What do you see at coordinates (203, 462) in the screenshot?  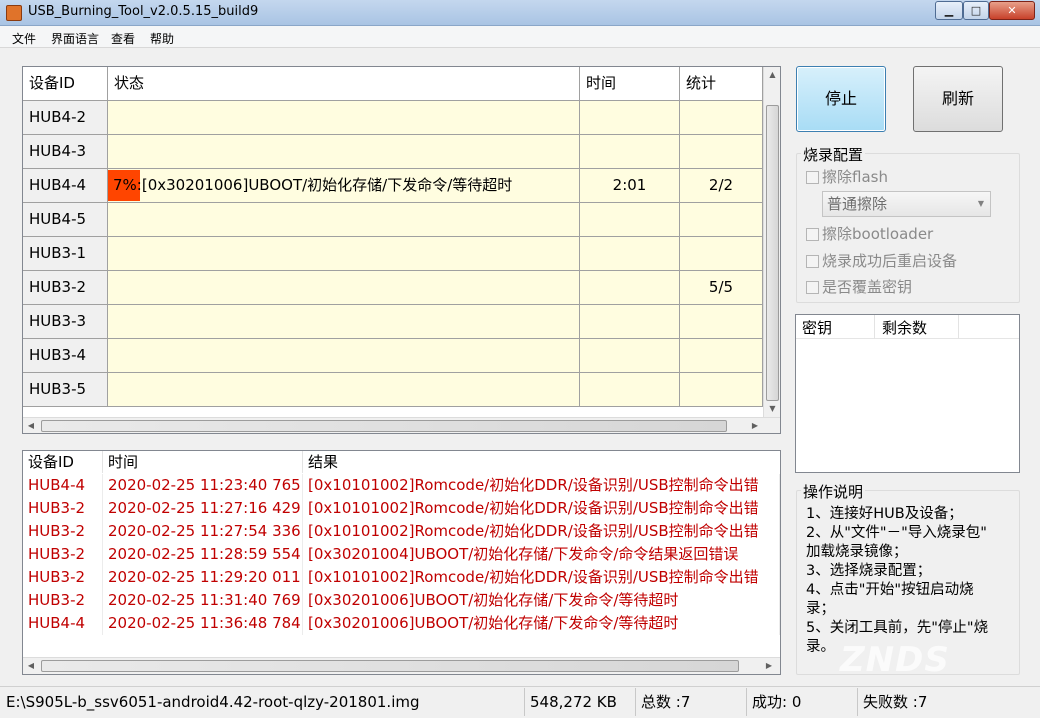 I see `log-header-time: 时间` at bounding box center [203, 462].